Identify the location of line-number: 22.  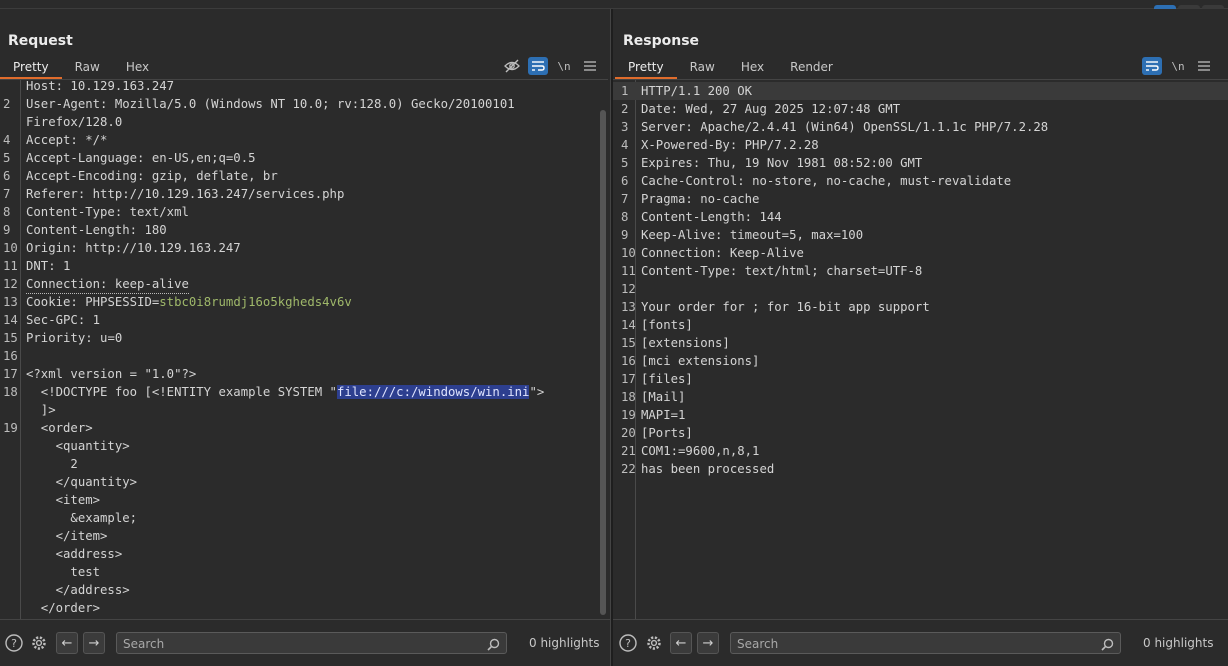
(628, 469).